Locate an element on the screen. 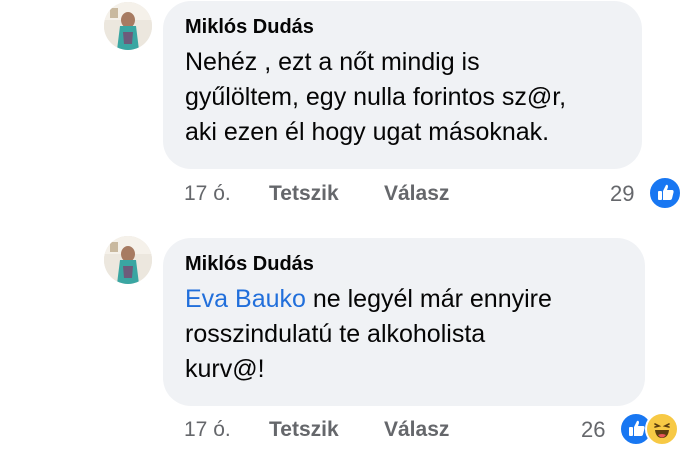  like-icon is located at coordinates (665, 193).